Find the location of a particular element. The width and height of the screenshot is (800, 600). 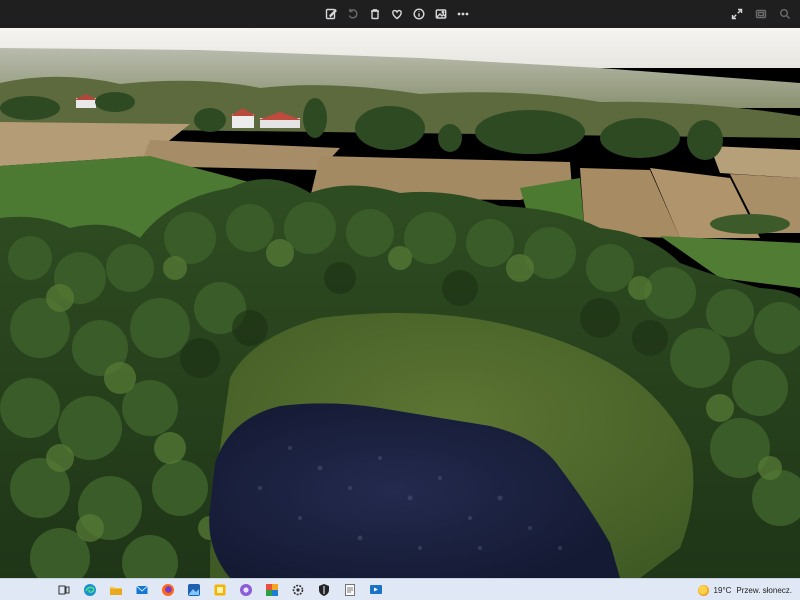

viewer-toolbar is located at coordinates (400, 14).